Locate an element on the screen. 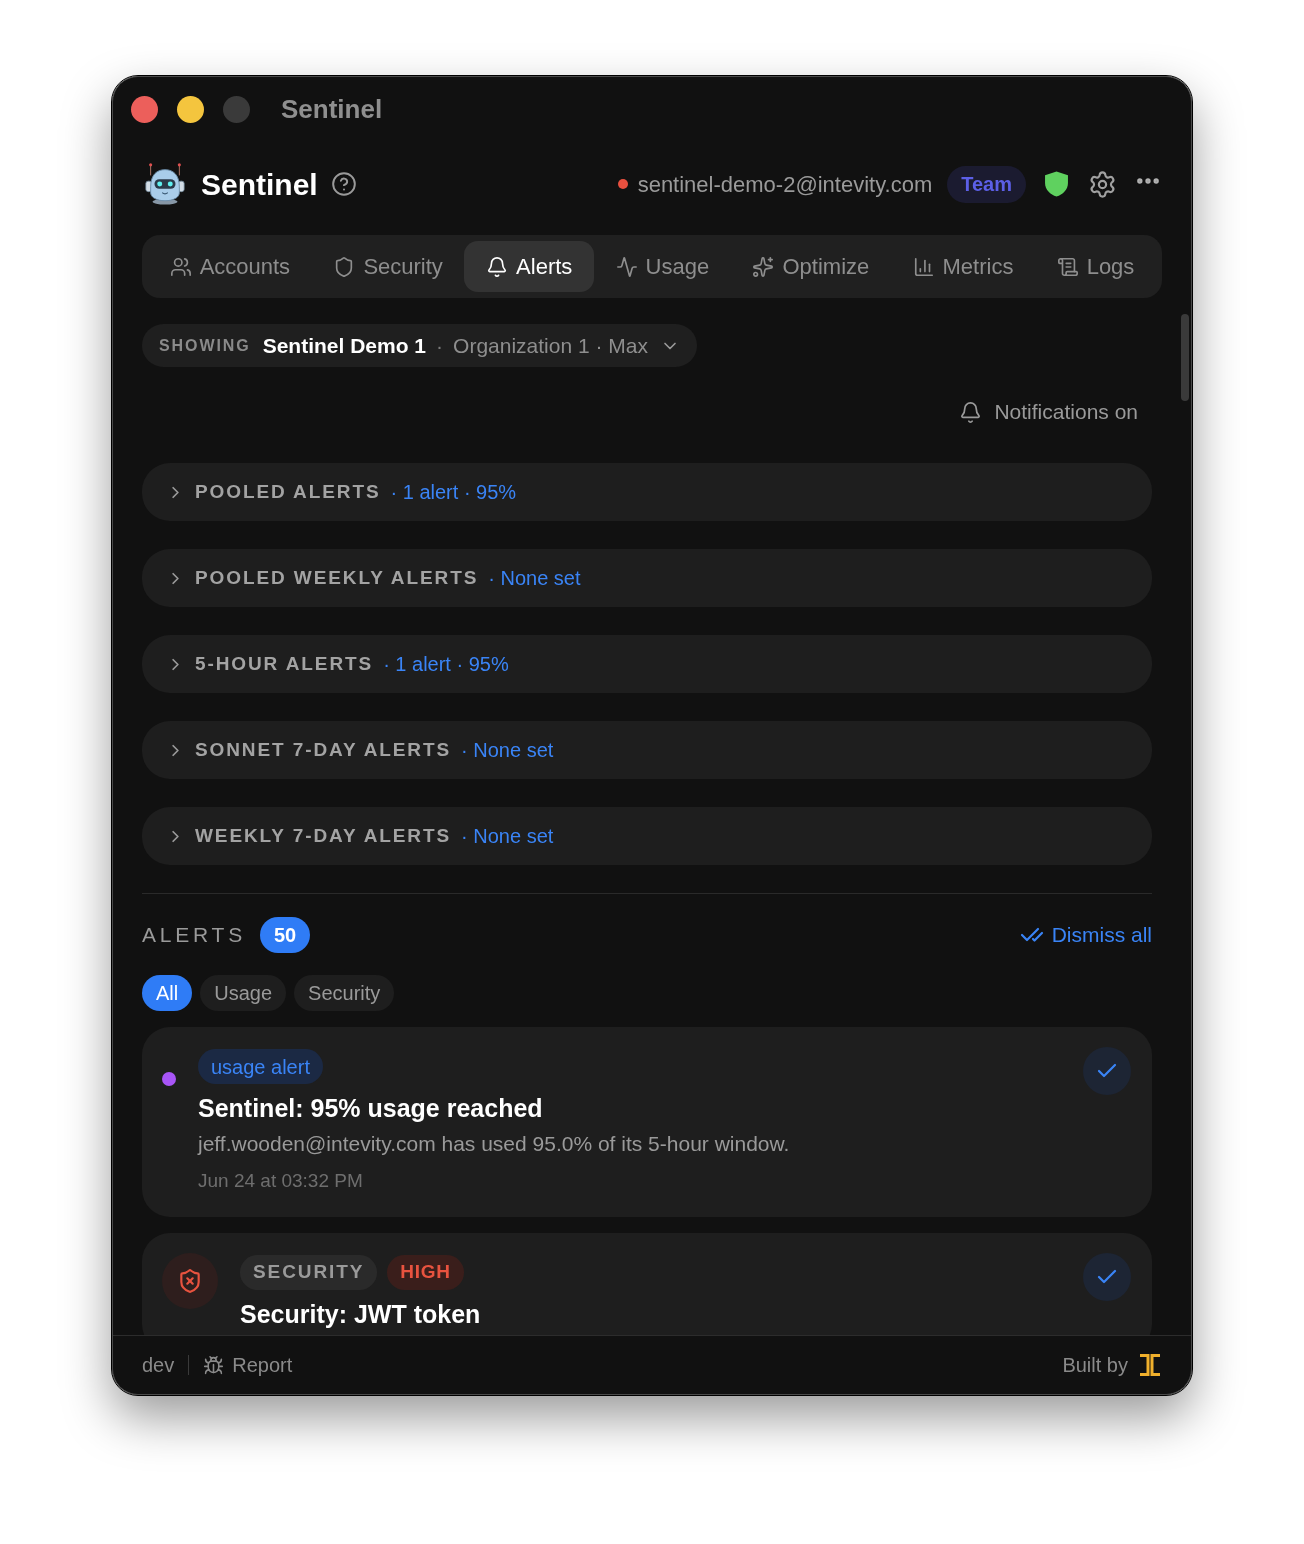 Image resolution: width=1304 pixels, height=1544 pixels. alert-title: Security: JWT token is located at coordinates (361, 1314).